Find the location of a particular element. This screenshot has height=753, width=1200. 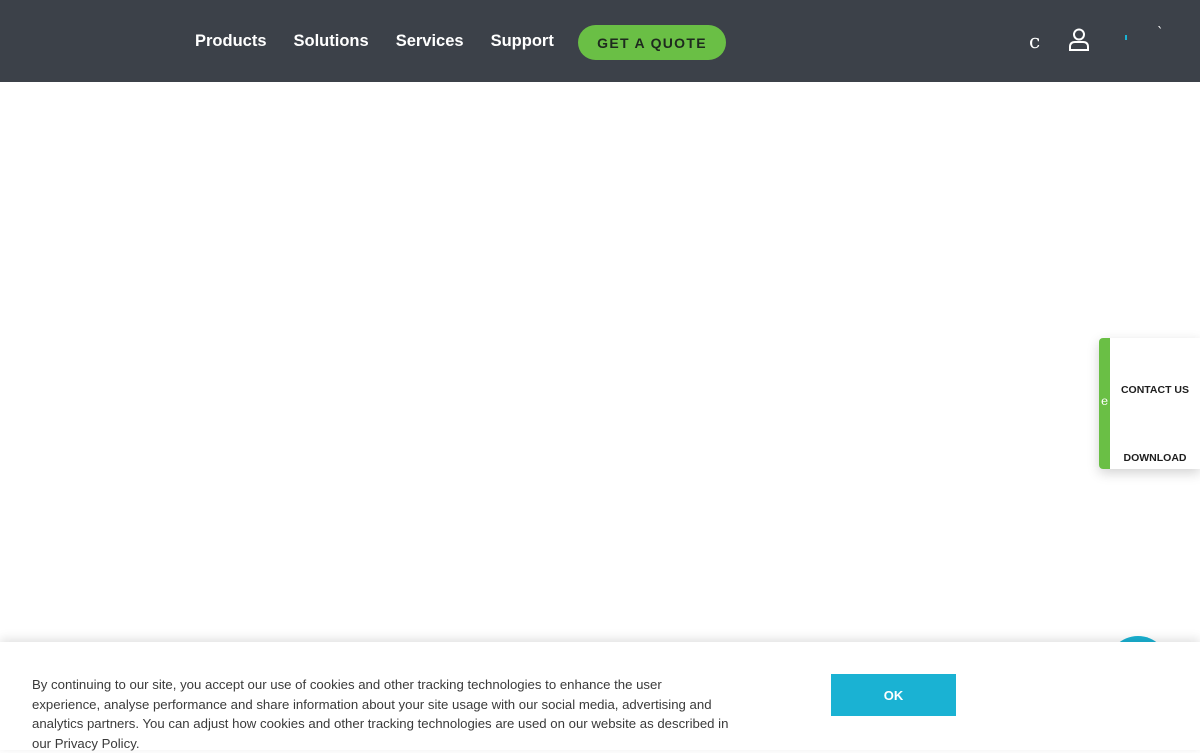

main-nav: Products Solutions Services Support is located at coordinates (388, 41).